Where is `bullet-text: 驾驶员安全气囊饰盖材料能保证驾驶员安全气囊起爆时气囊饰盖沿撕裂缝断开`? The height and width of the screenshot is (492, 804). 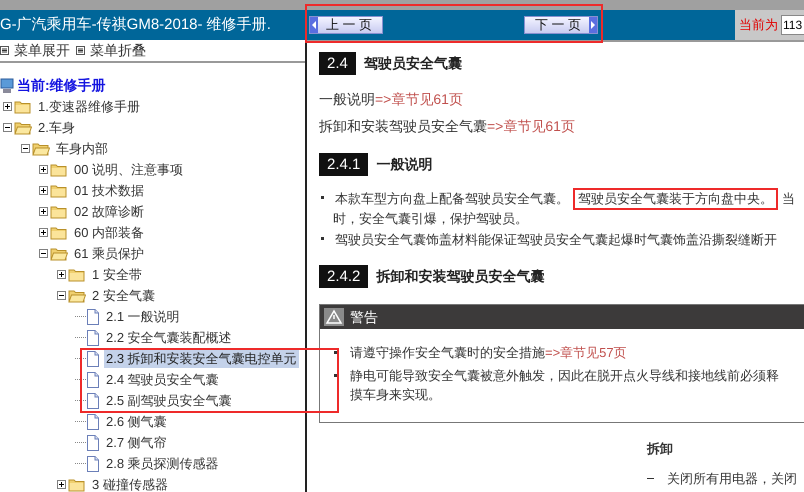
bullet-text: 驾驶员安全气囊饰盖材料能保证驾驶员安全气囊起爆时气囊饰盖沿撕裂缝断开 is located at coordinates (556, 240).